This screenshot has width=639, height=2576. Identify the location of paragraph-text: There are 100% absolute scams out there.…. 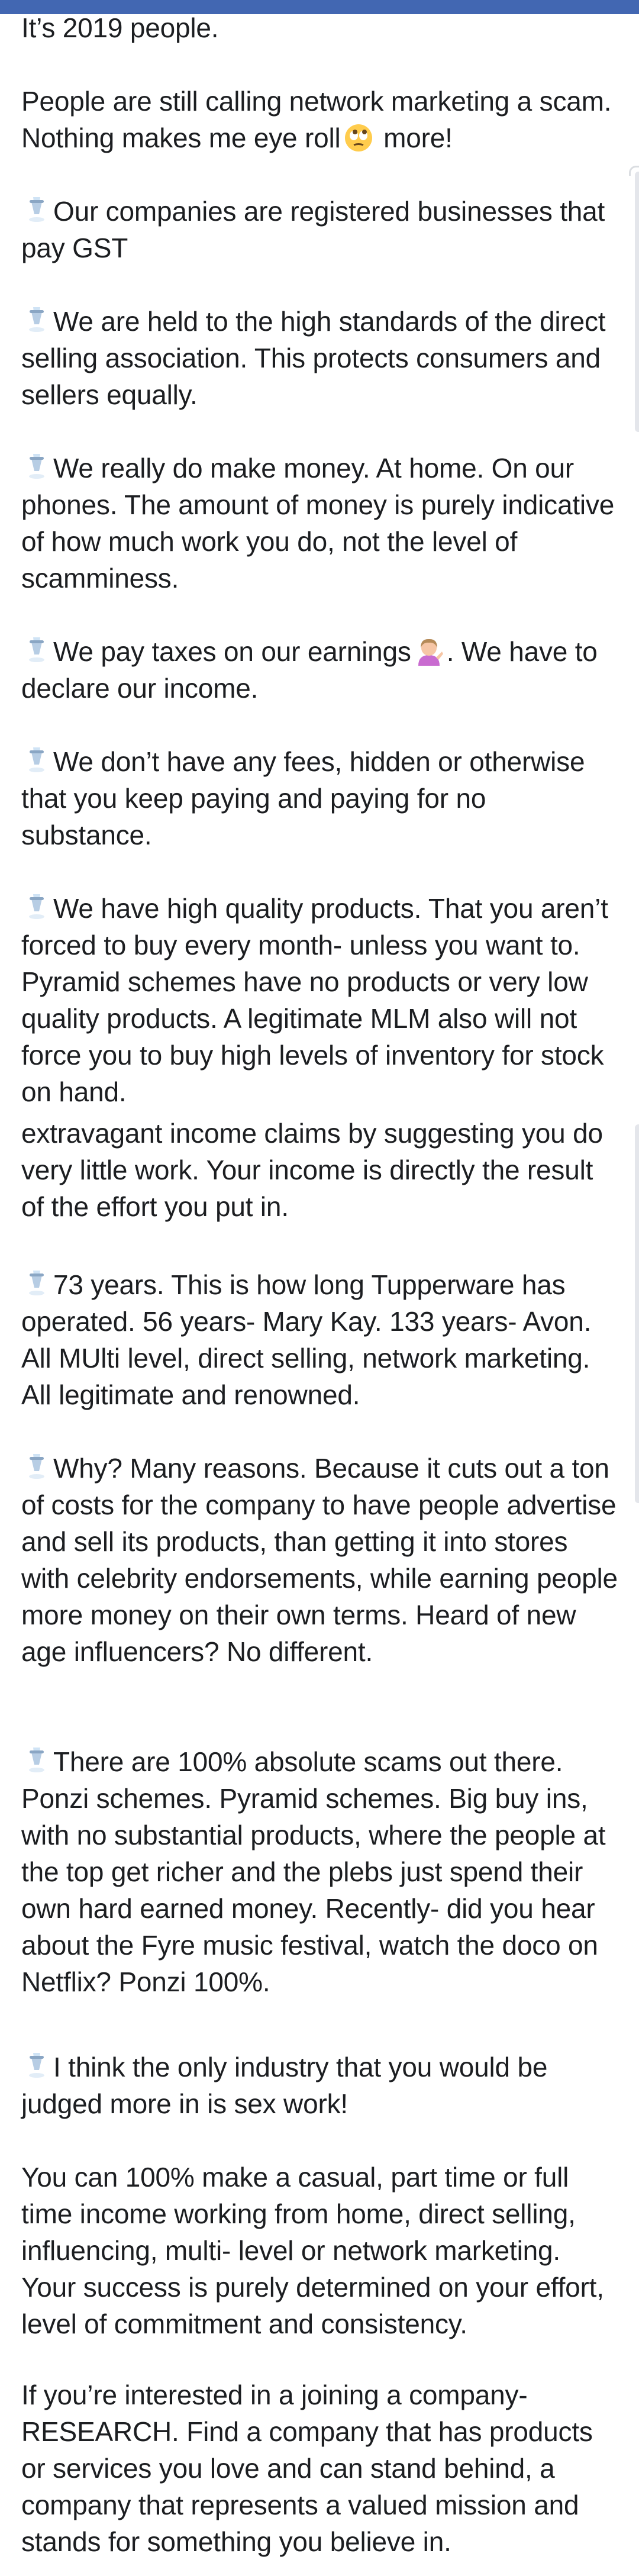
(313, 1871).